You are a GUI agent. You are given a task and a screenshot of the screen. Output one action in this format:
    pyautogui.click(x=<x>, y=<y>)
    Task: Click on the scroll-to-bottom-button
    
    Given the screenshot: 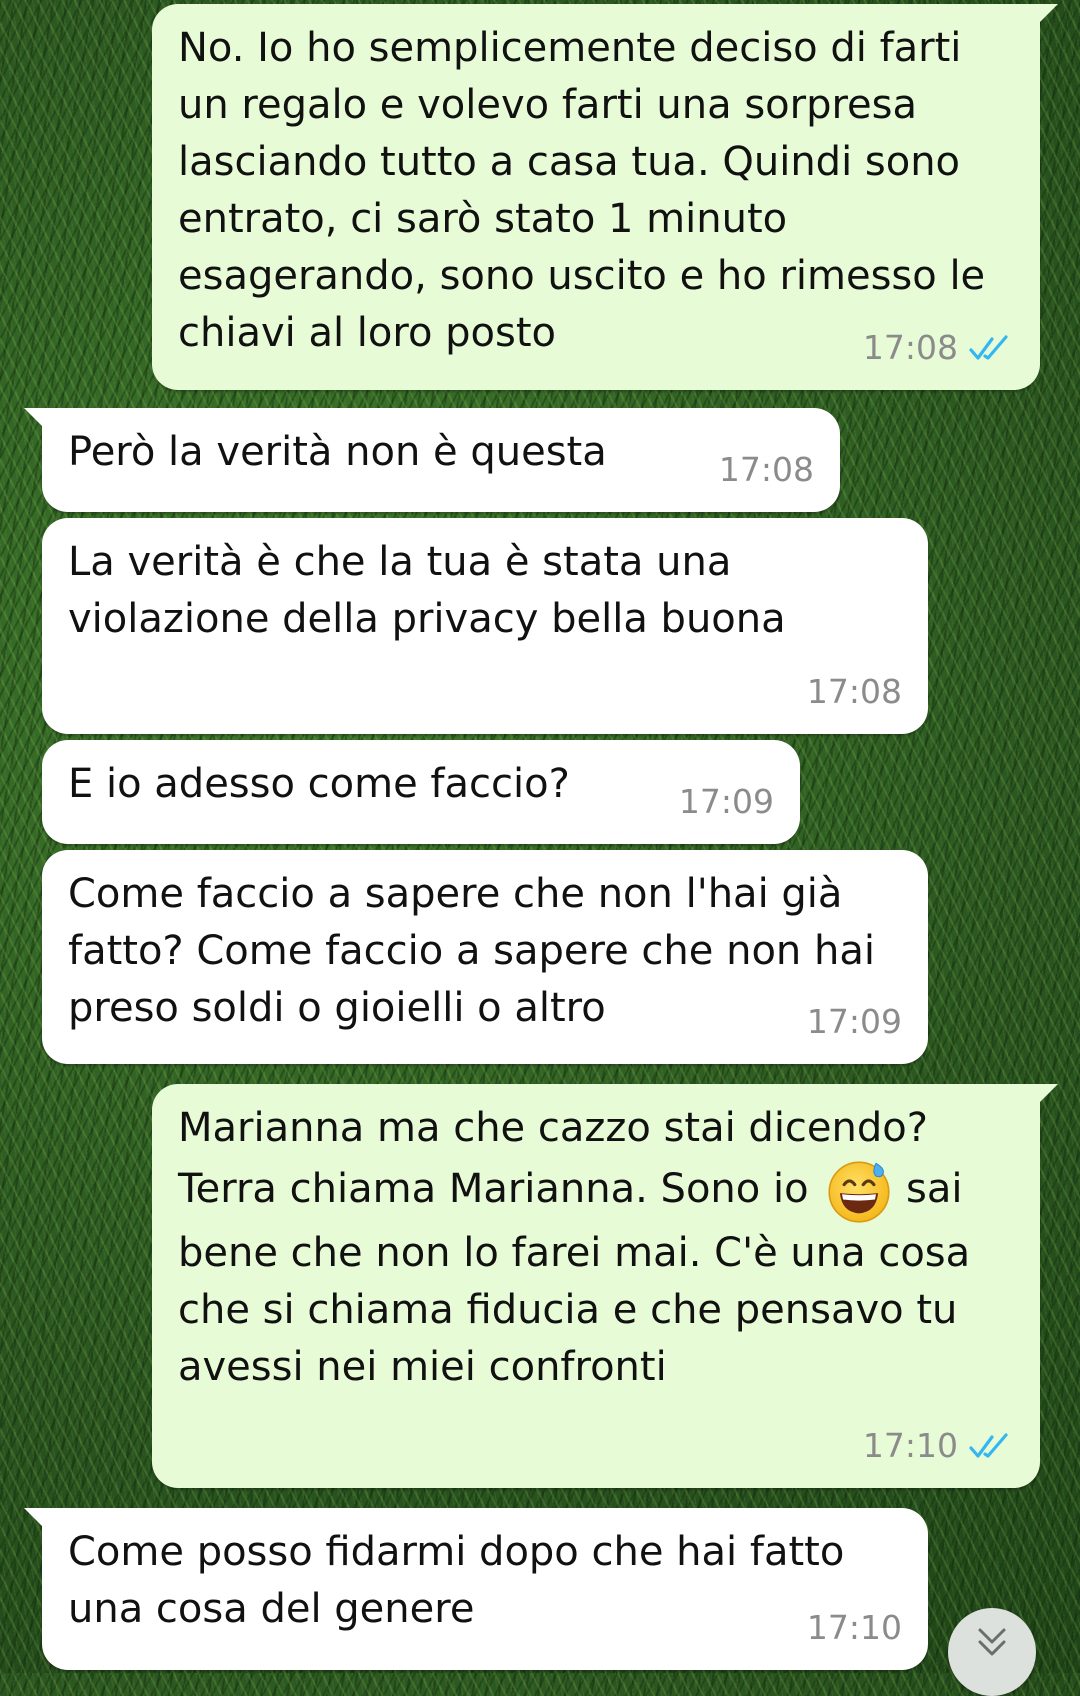 What is the action you would take?
    pyautogui.click(x=992, y=1652)
    